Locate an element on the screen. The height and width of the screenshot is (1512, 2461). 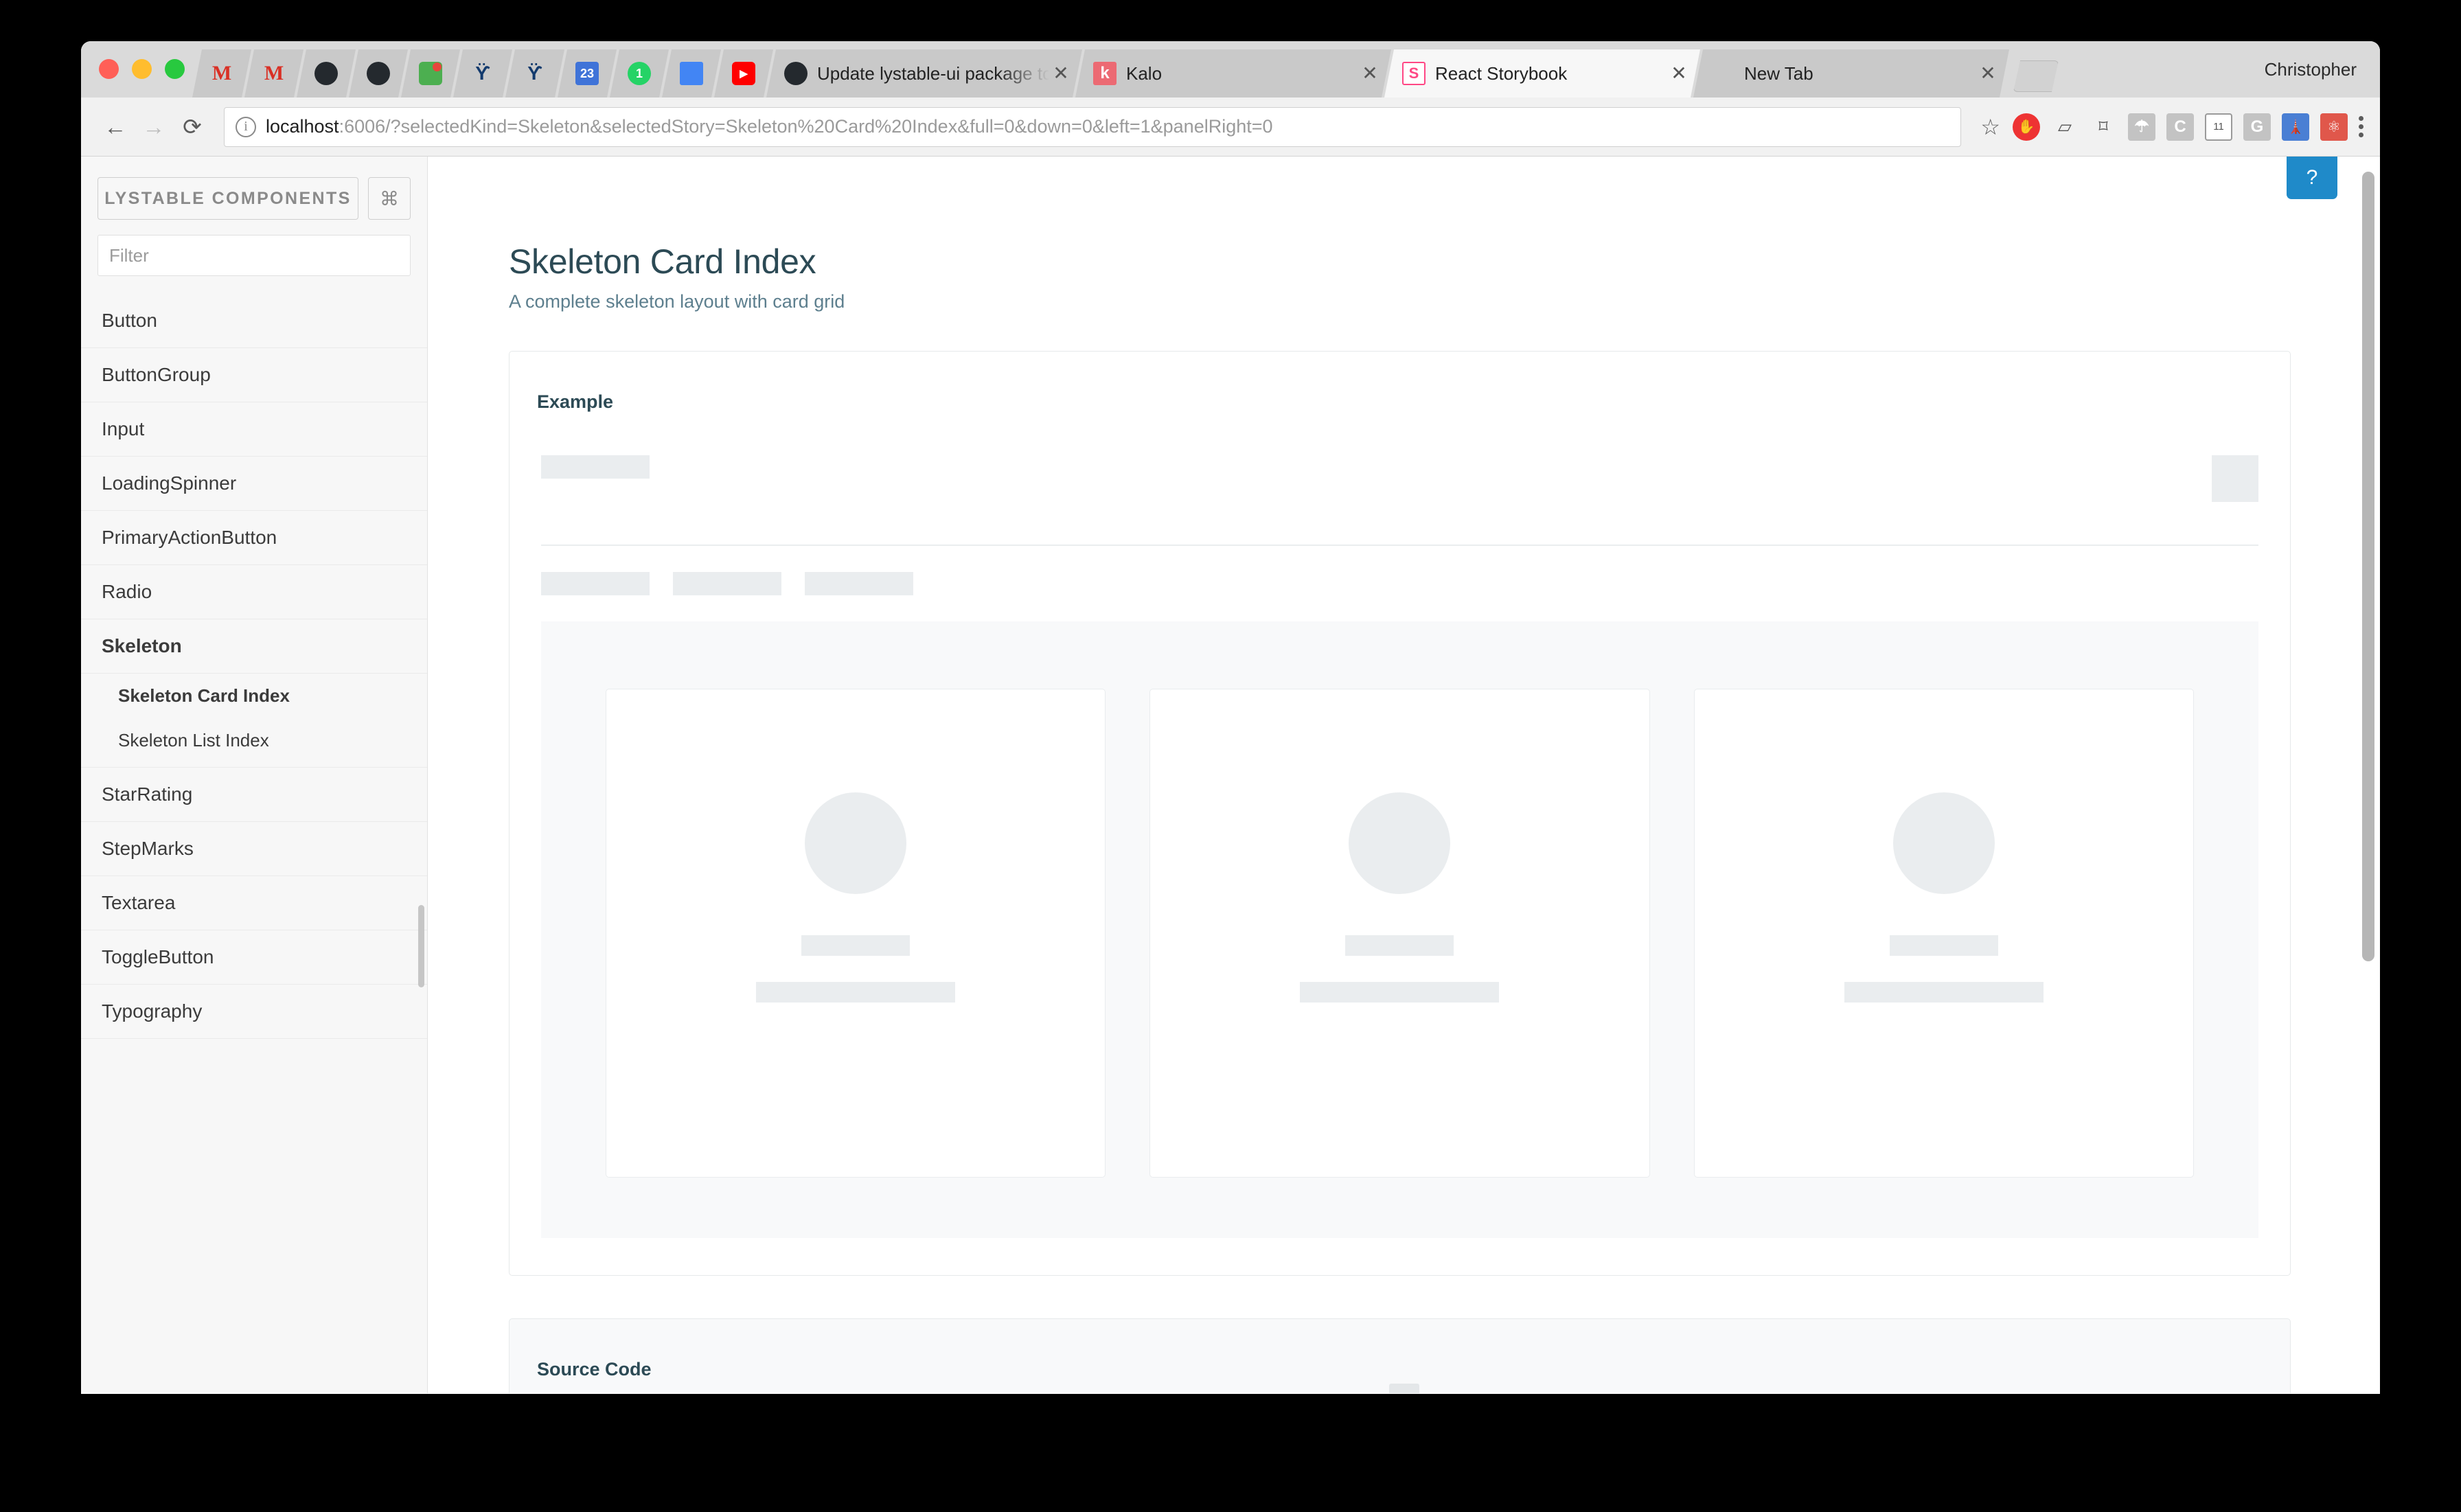
favicon-icon: 23 is located at coordinates (587, 73).